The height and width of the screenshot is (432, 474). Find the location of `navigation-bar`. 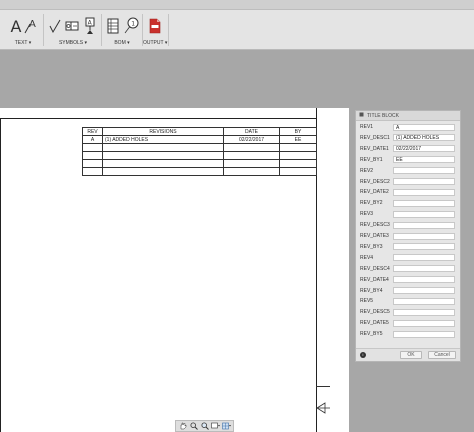

navigation-bar is located at coordinates (204, 426).